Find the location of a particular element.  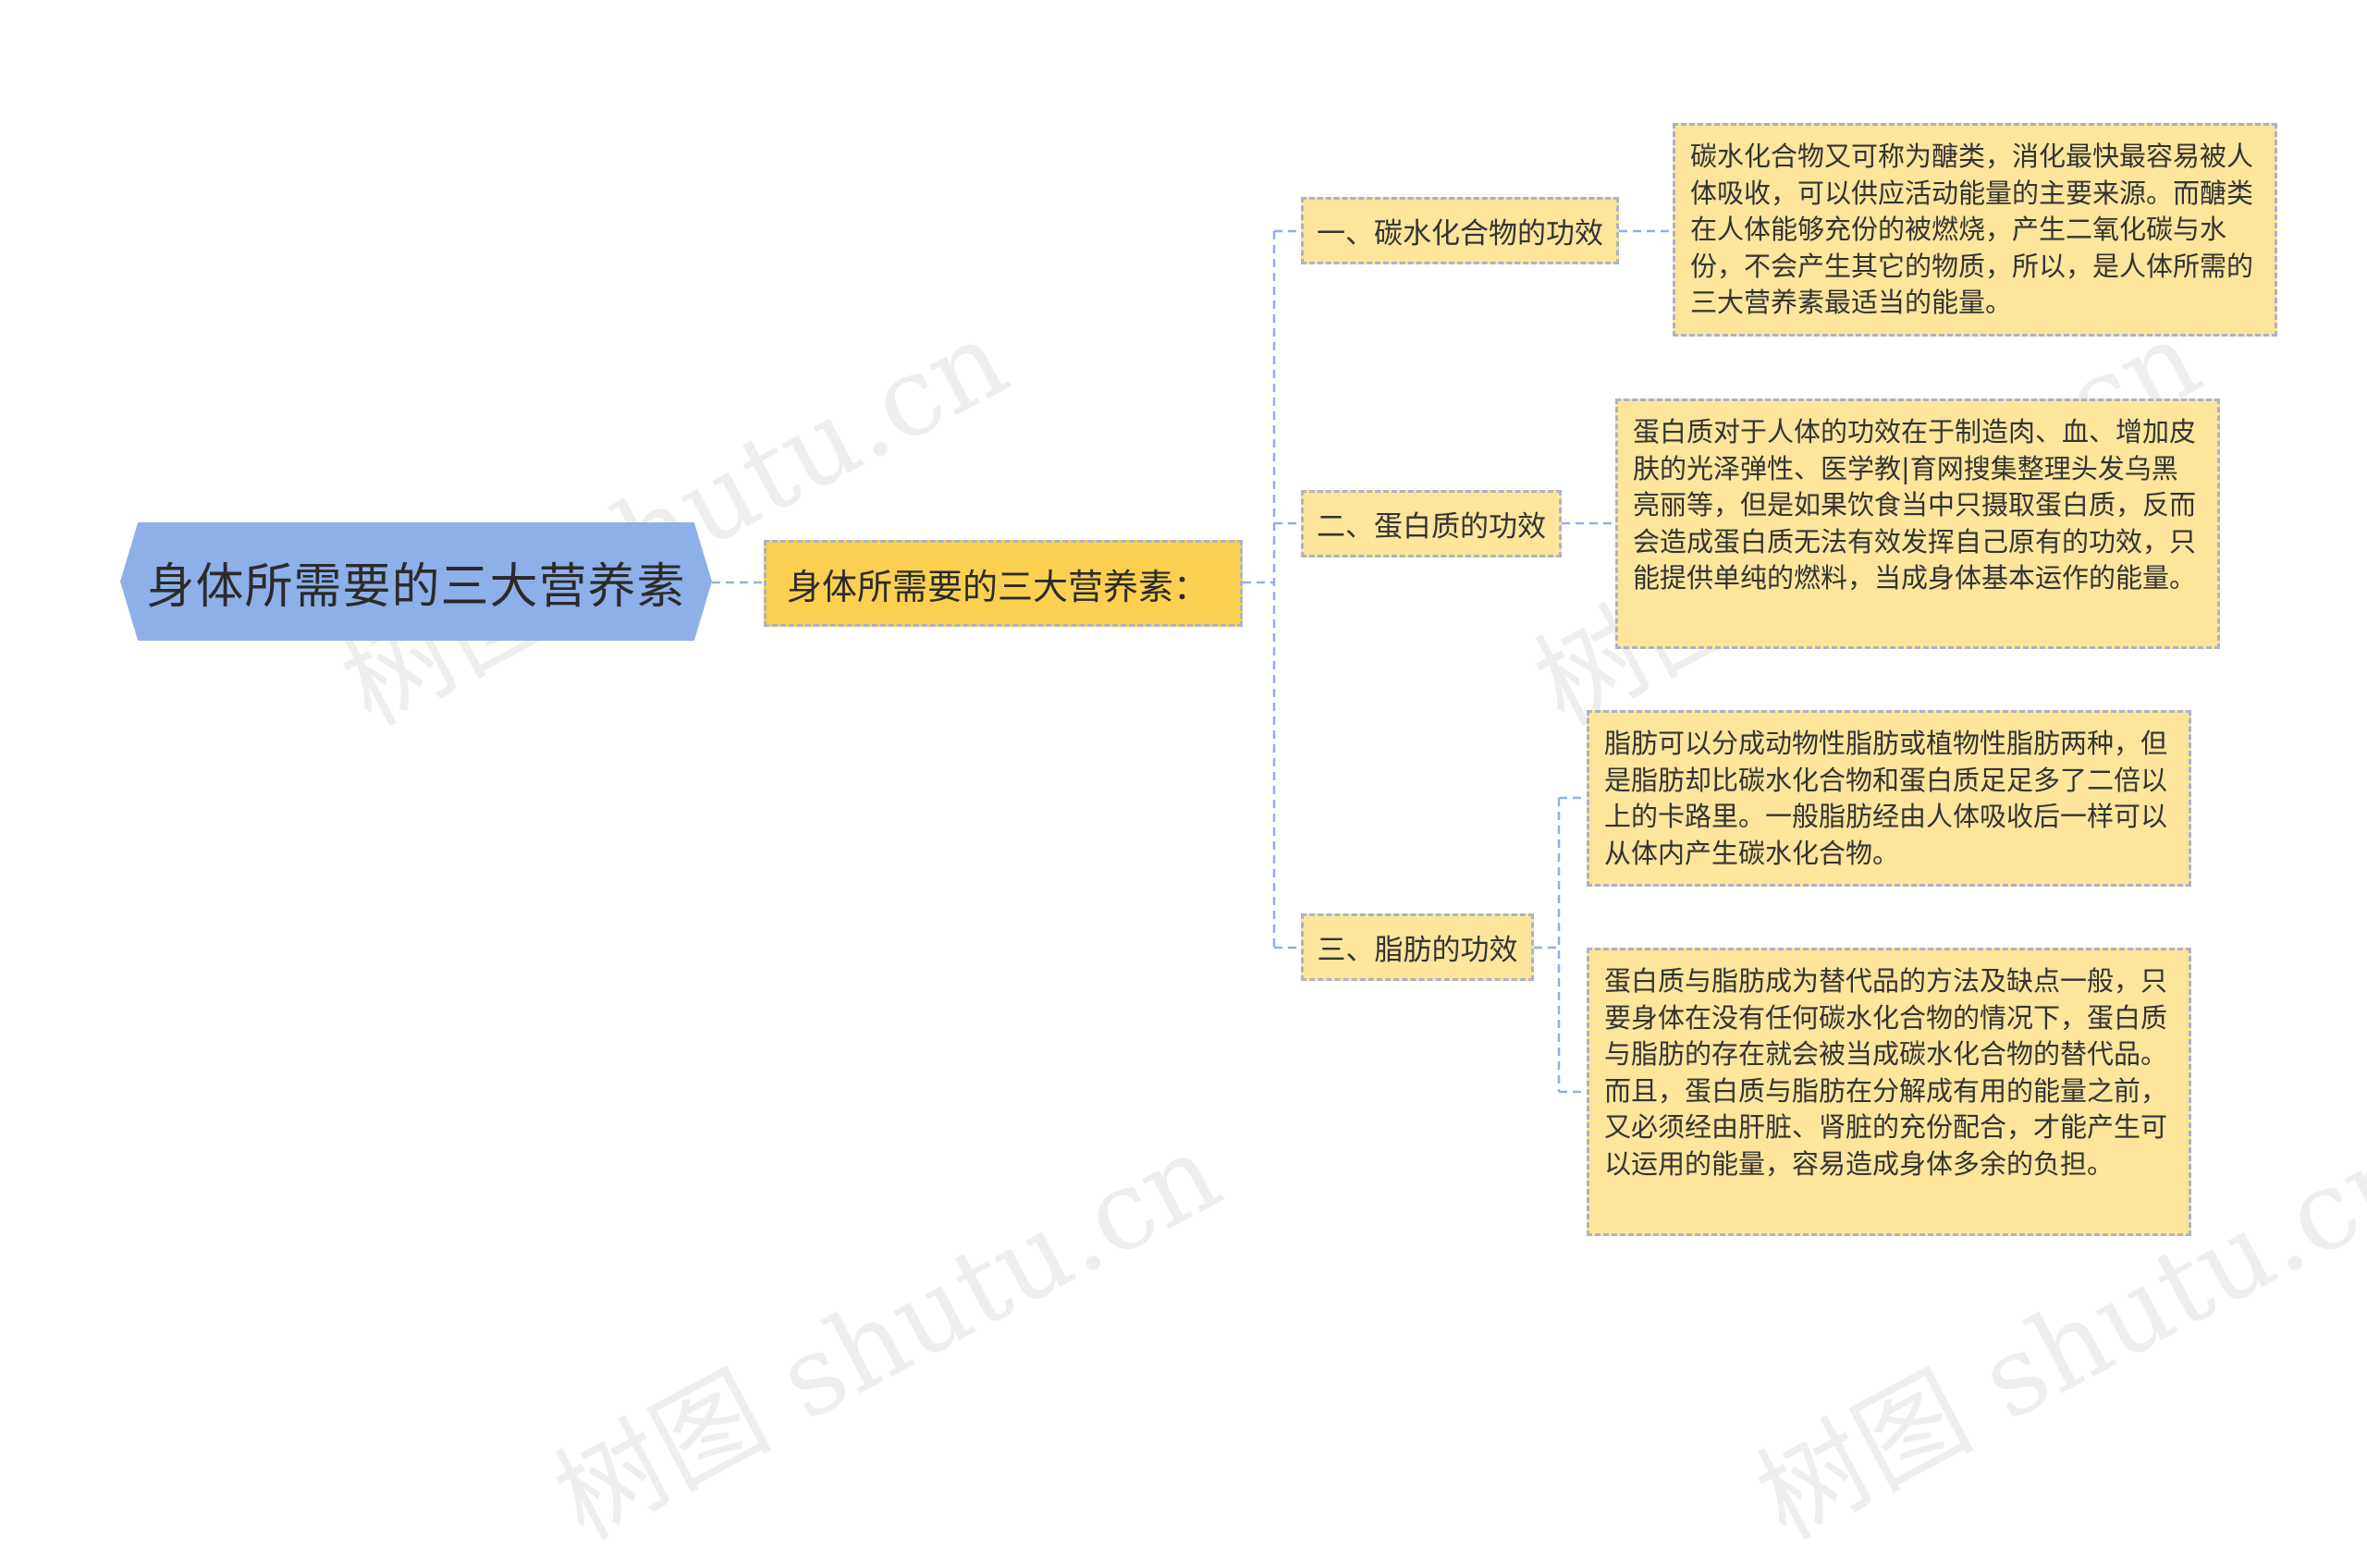

topic-fat: 三、脂肪的功效 is located at coordinates (1417, 947).